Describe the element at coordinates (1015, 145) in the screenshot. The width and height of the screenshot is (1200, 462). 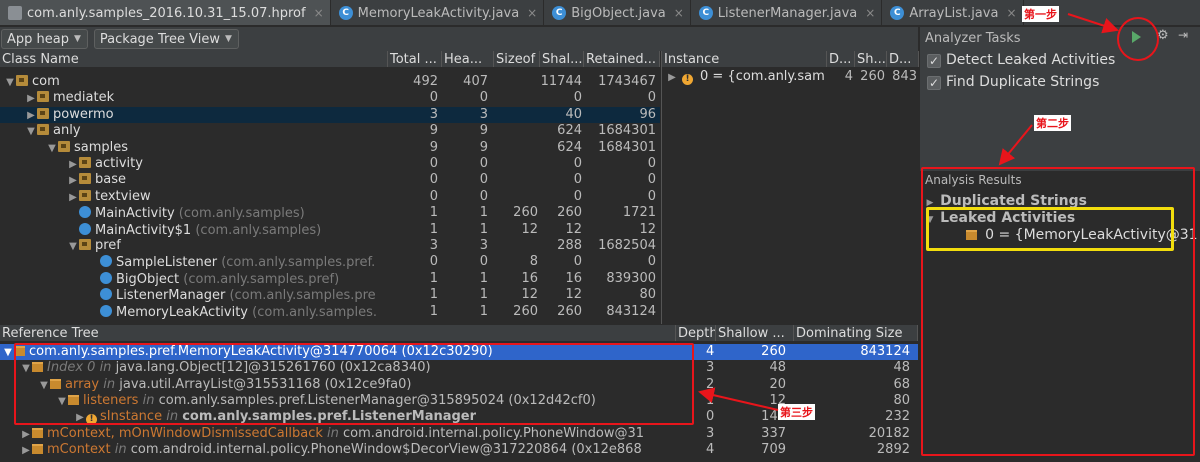
I see `arrow-step2` at that location.